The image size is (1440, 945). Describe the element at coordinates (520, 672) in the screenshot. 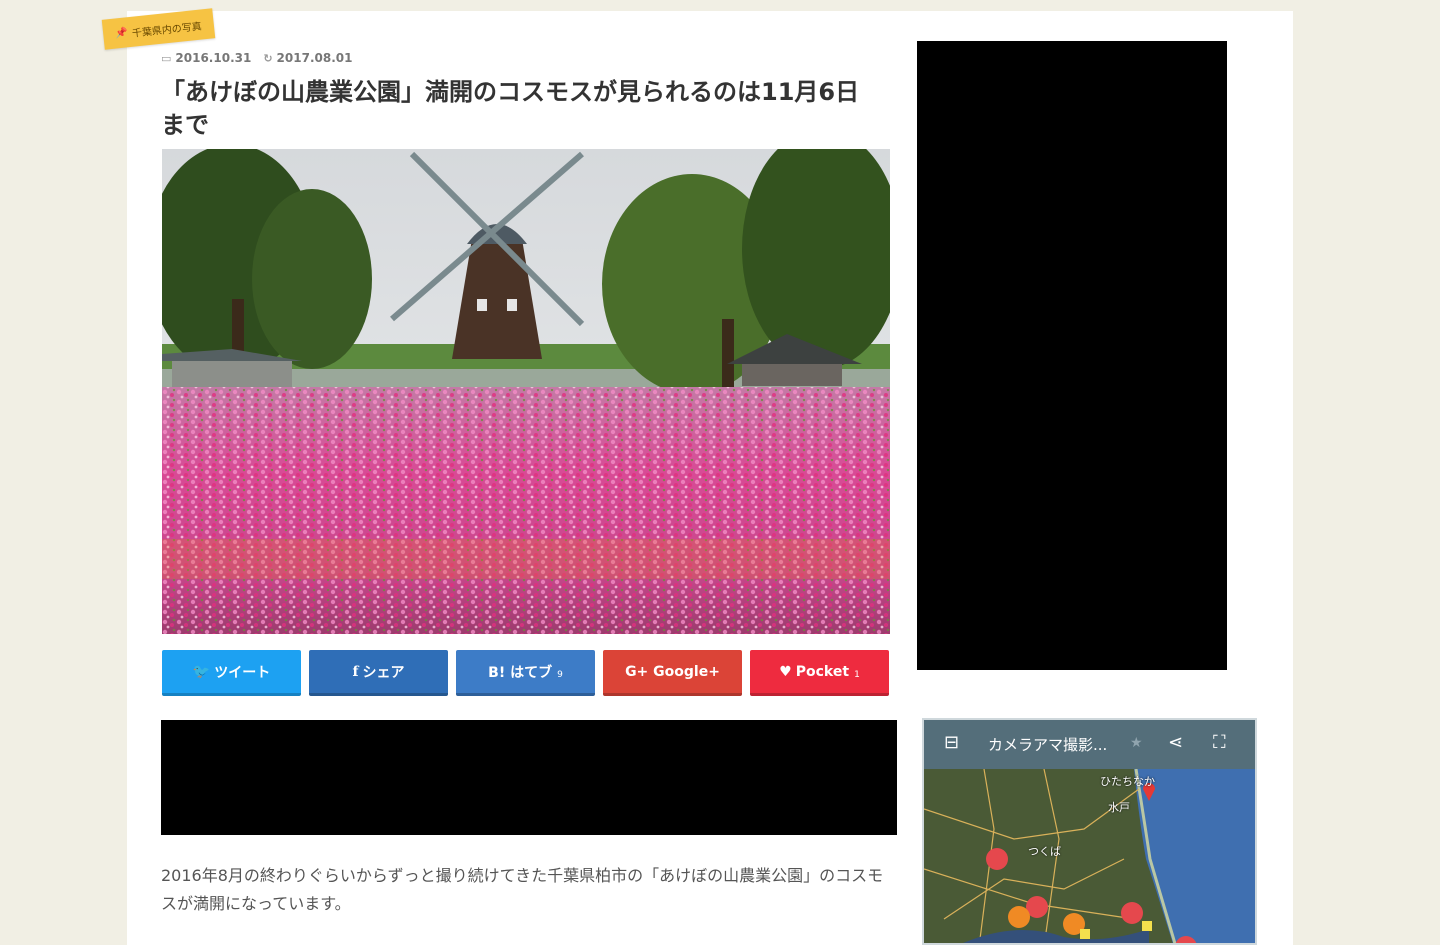

I see `hatena-share-label: B! はてブ` at that location.